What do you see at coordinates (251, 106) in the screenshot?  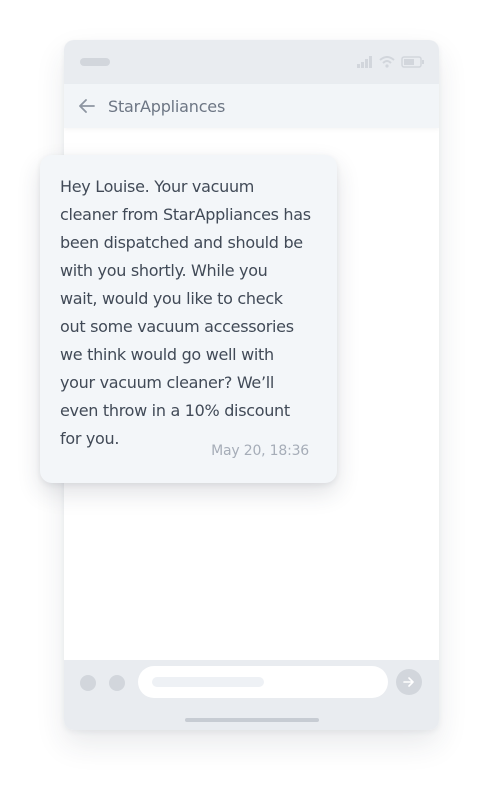 I see `chat-header: StarAppliances` at bounding box center [251, 106].